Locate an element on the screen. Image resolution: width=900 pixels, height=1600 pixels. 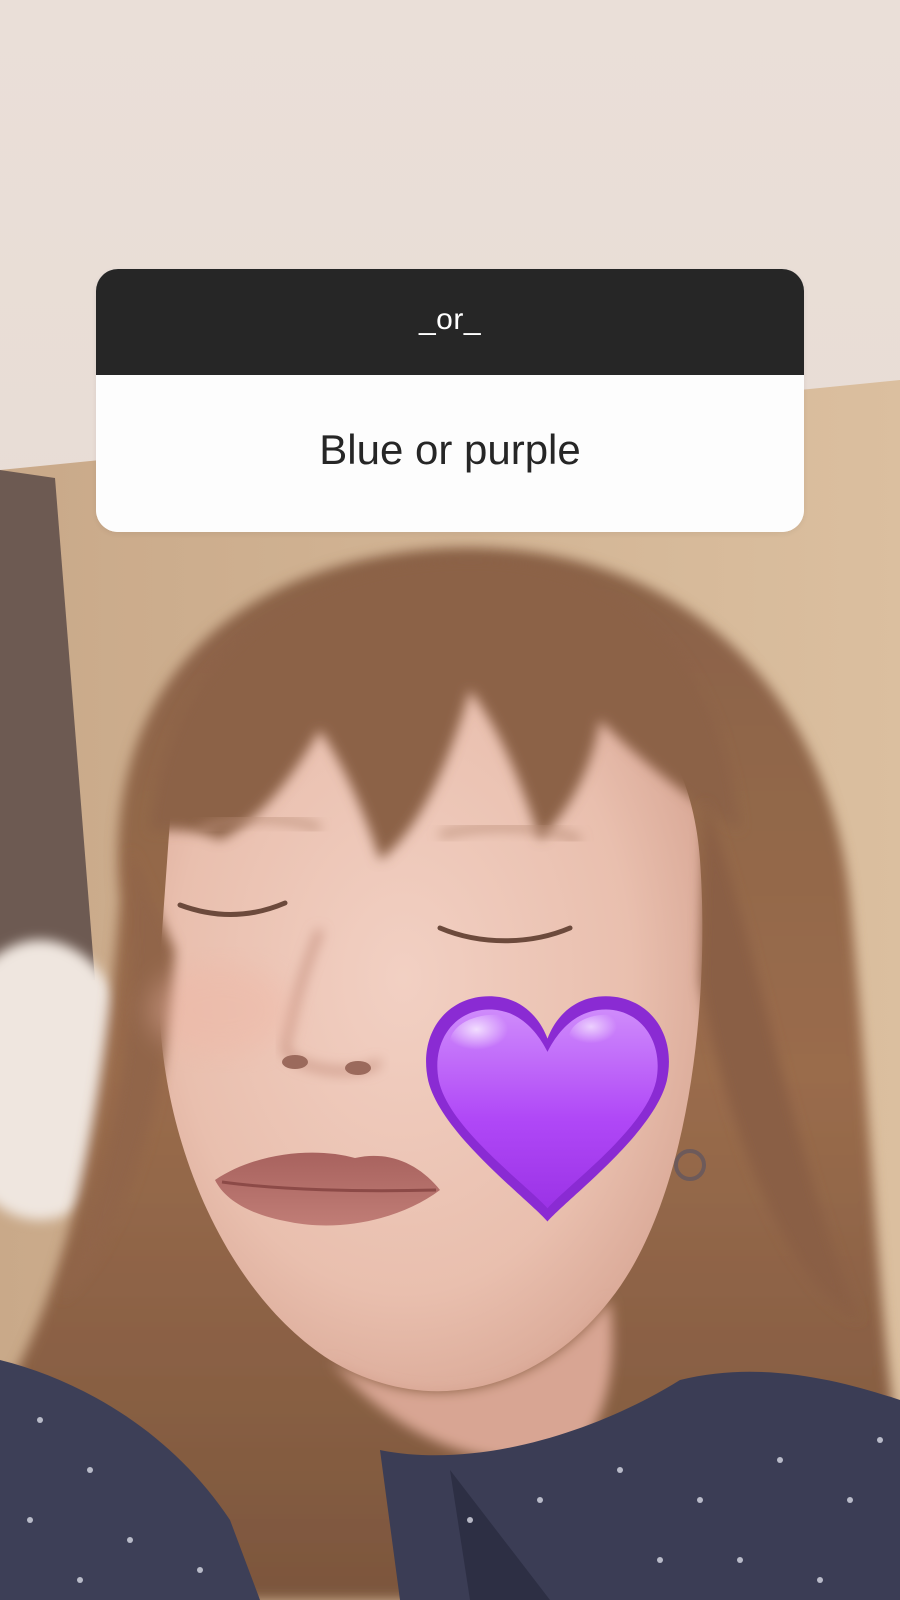
question-sticker-title: _or_ is located at coordinates (450, 319).